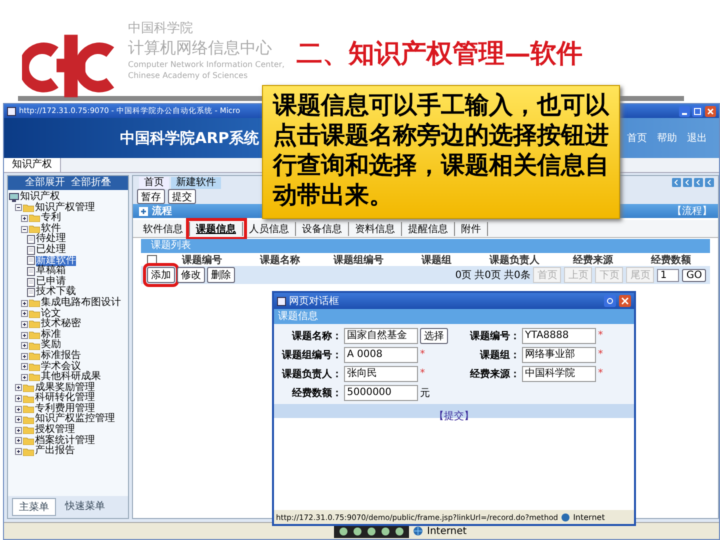 The width and height of the screenshot is (720, 540). Describe the element at coordinates (436, 260) in the screenshot. I see `column-header: 课题组` at that location.